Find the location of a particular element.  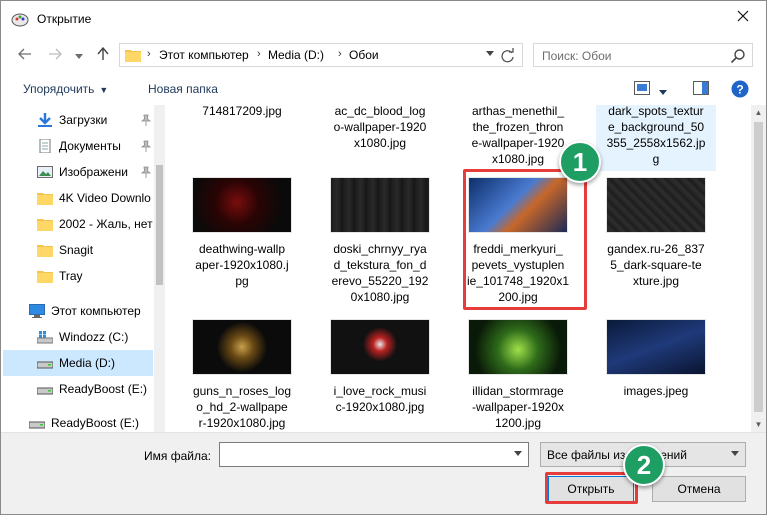

view-dropdown-button is located at coordinates (663, 92).